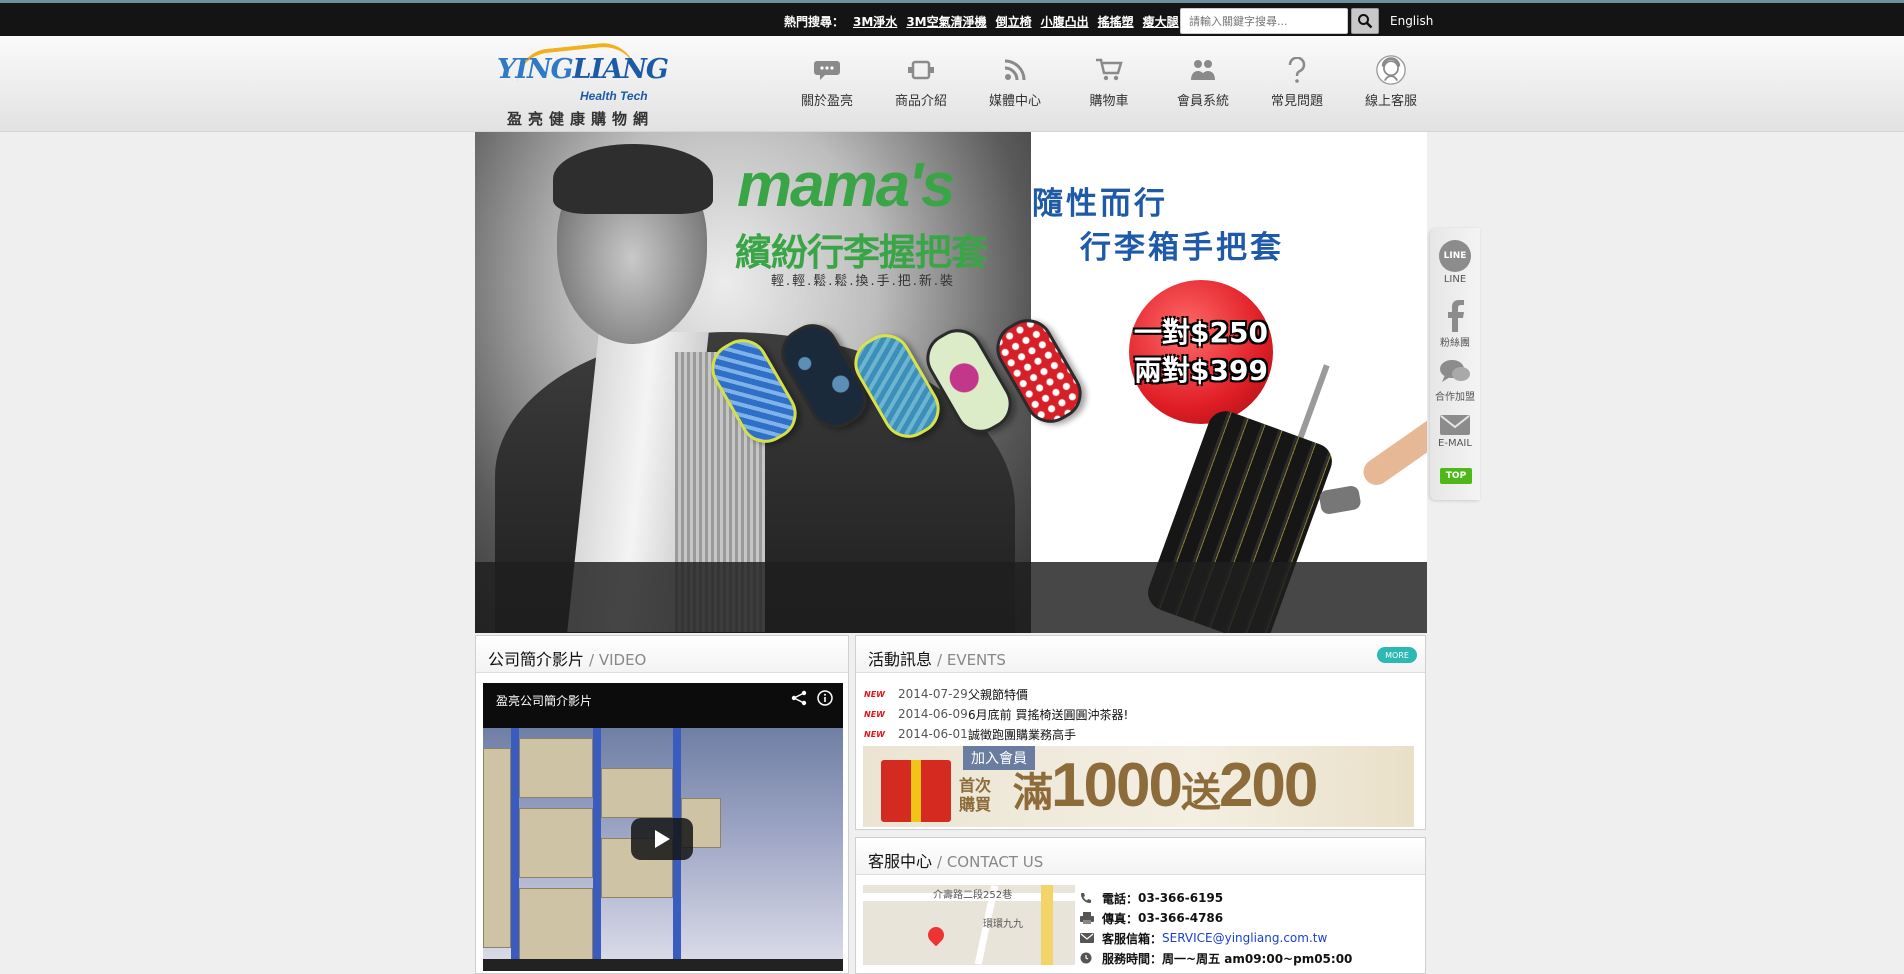 The width and height of the screenshot is (1904, 974). I want to click on location-map: 介壽路二段252巷 環環九九, so click(969, 925).